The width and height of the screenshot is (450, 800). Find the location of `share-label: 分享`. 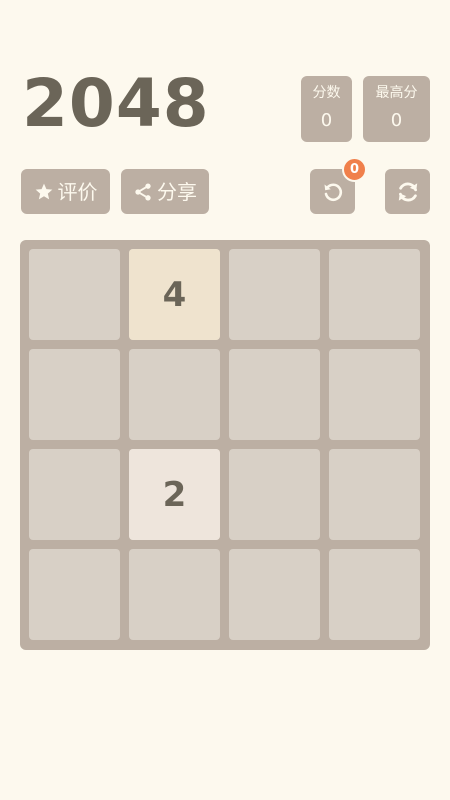

share-label: 分享 is located at coordinates (177, 191).